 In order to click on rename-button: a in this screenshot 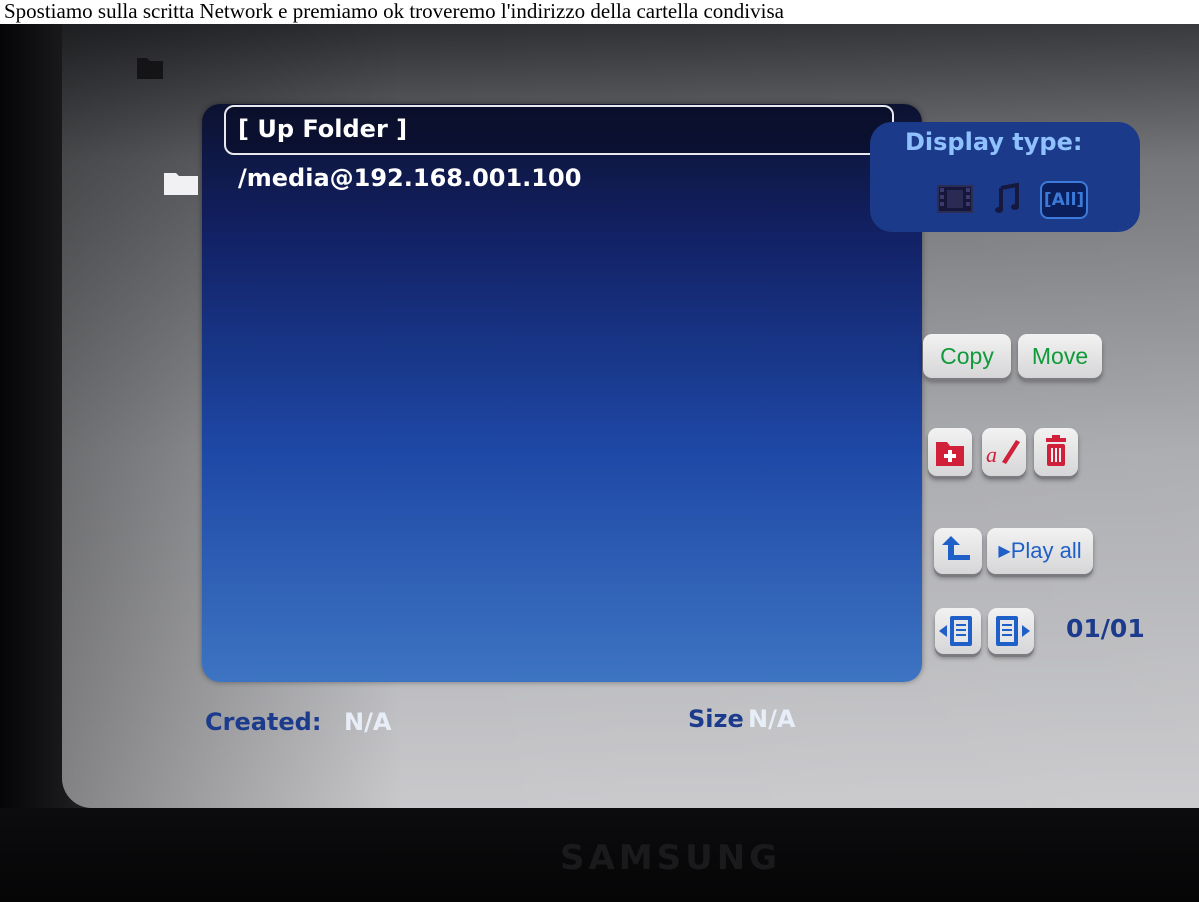, I will do `click(1004, 452)`.